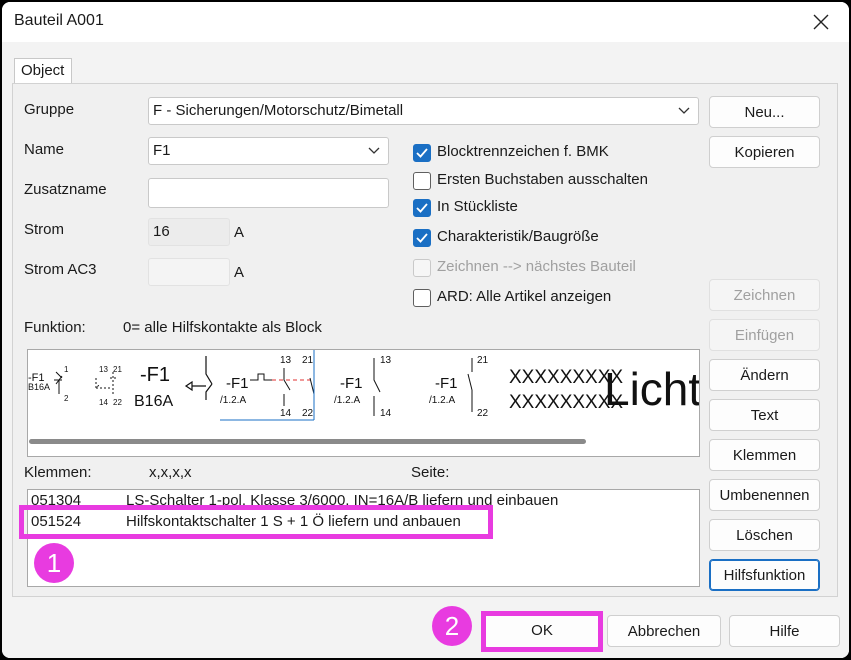 Image resolution: width=851 pixels, height=660 pixels. Describe the element at coordinates (784, 631) in the screenshot. I see `help-button: Hilfe` at that location.